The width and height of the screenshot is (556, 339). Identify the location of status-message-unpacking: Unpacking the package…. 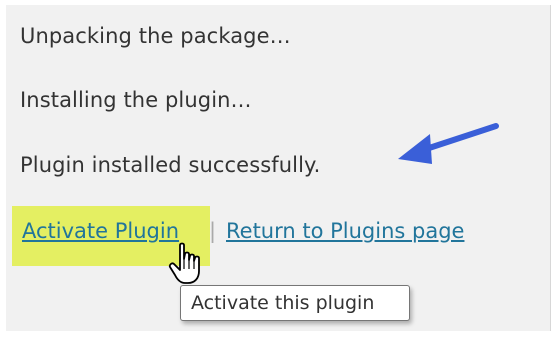
(155, 36).